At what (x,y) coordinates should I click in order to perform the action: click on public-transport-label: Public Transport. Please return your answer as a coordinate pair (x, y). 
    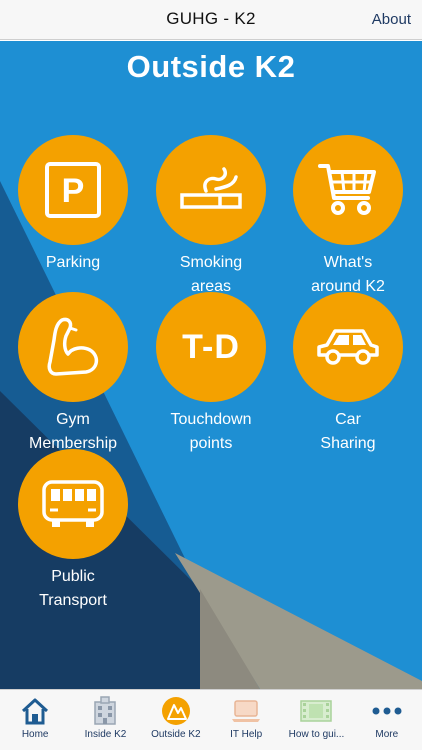
    Looking at the image, I should click on (73, 588).